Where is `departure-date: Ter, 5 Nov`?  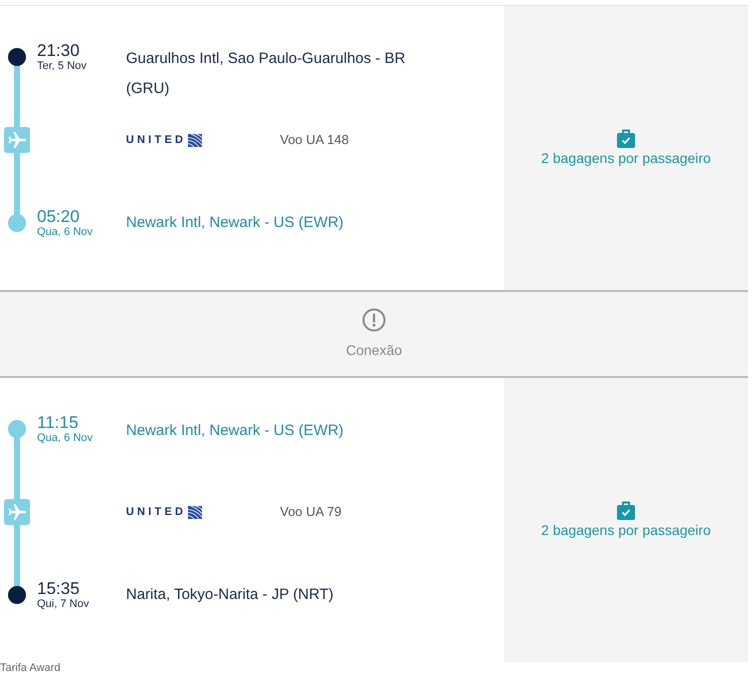
departure-date: Ter, 5 Nov is located at coordinates (62, 66).